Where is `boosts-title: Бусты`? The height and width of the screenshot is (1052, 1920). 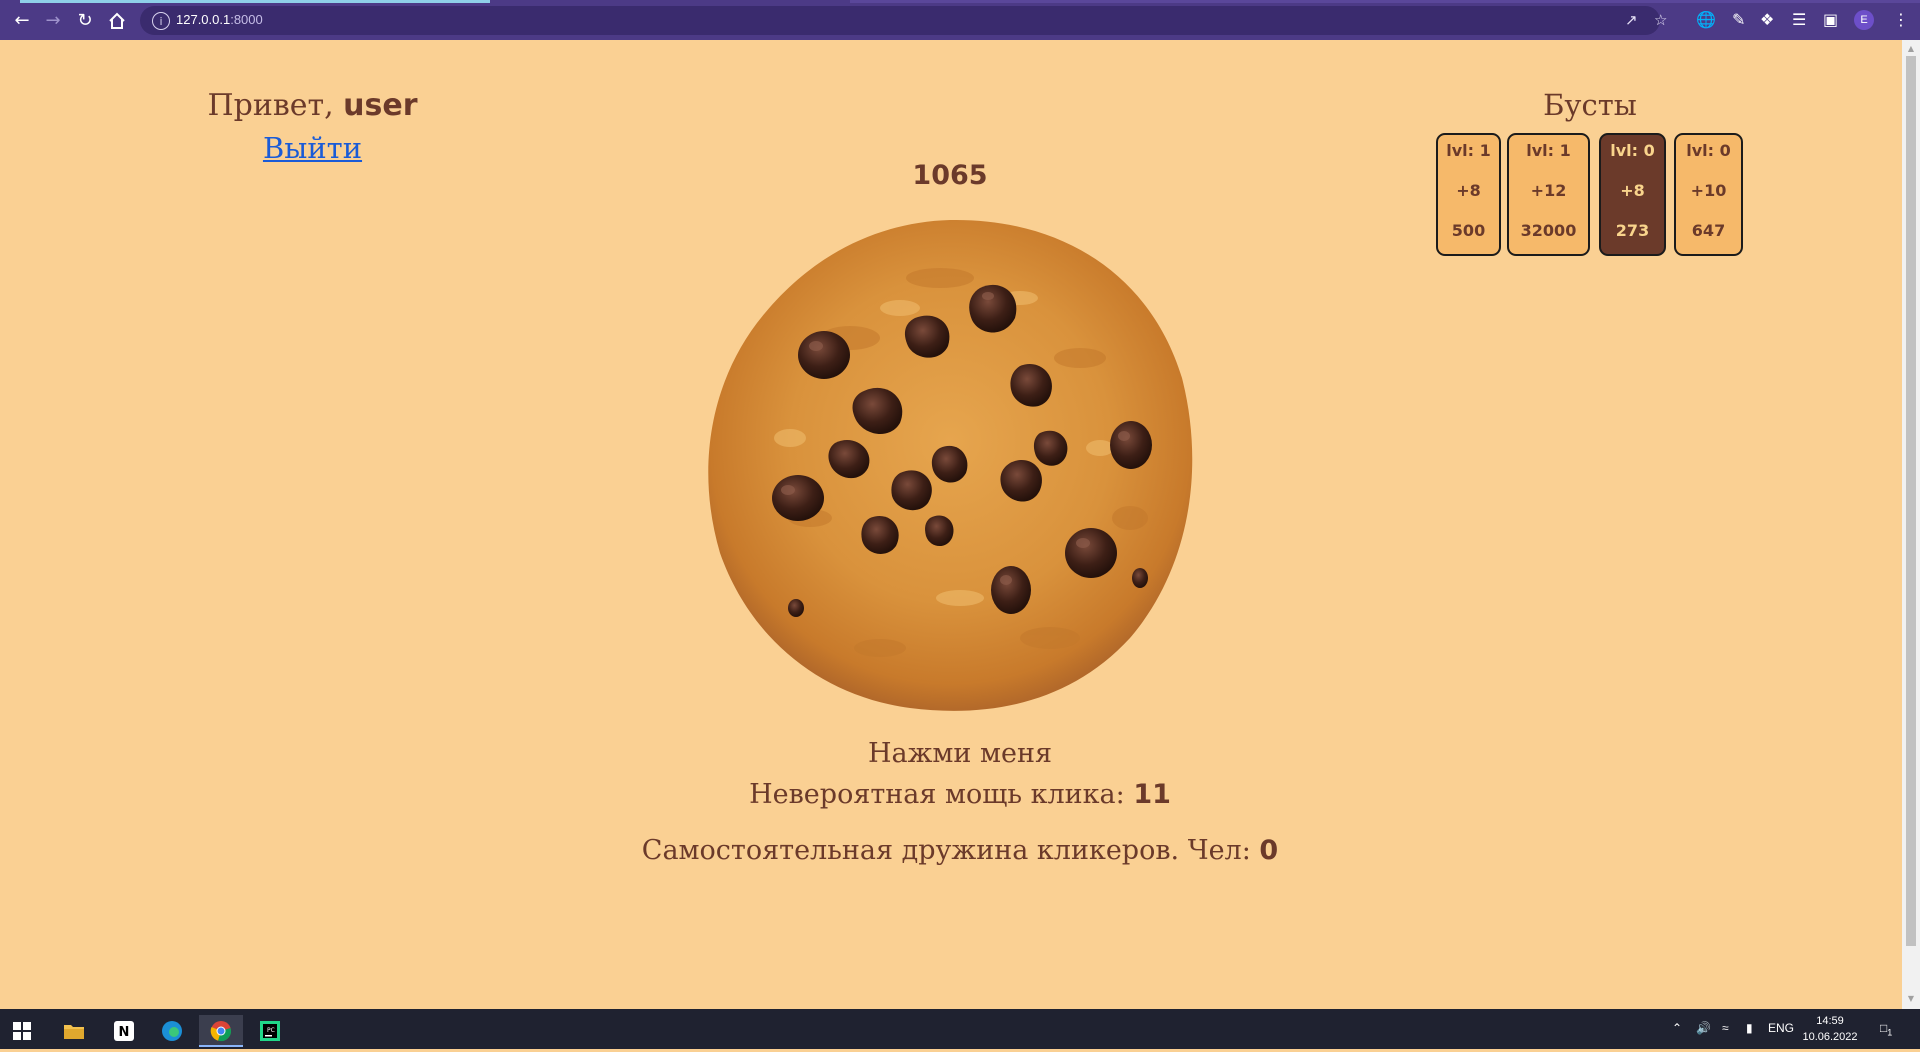
boosts-title: Бусты is located at coordinates (1590, 105).